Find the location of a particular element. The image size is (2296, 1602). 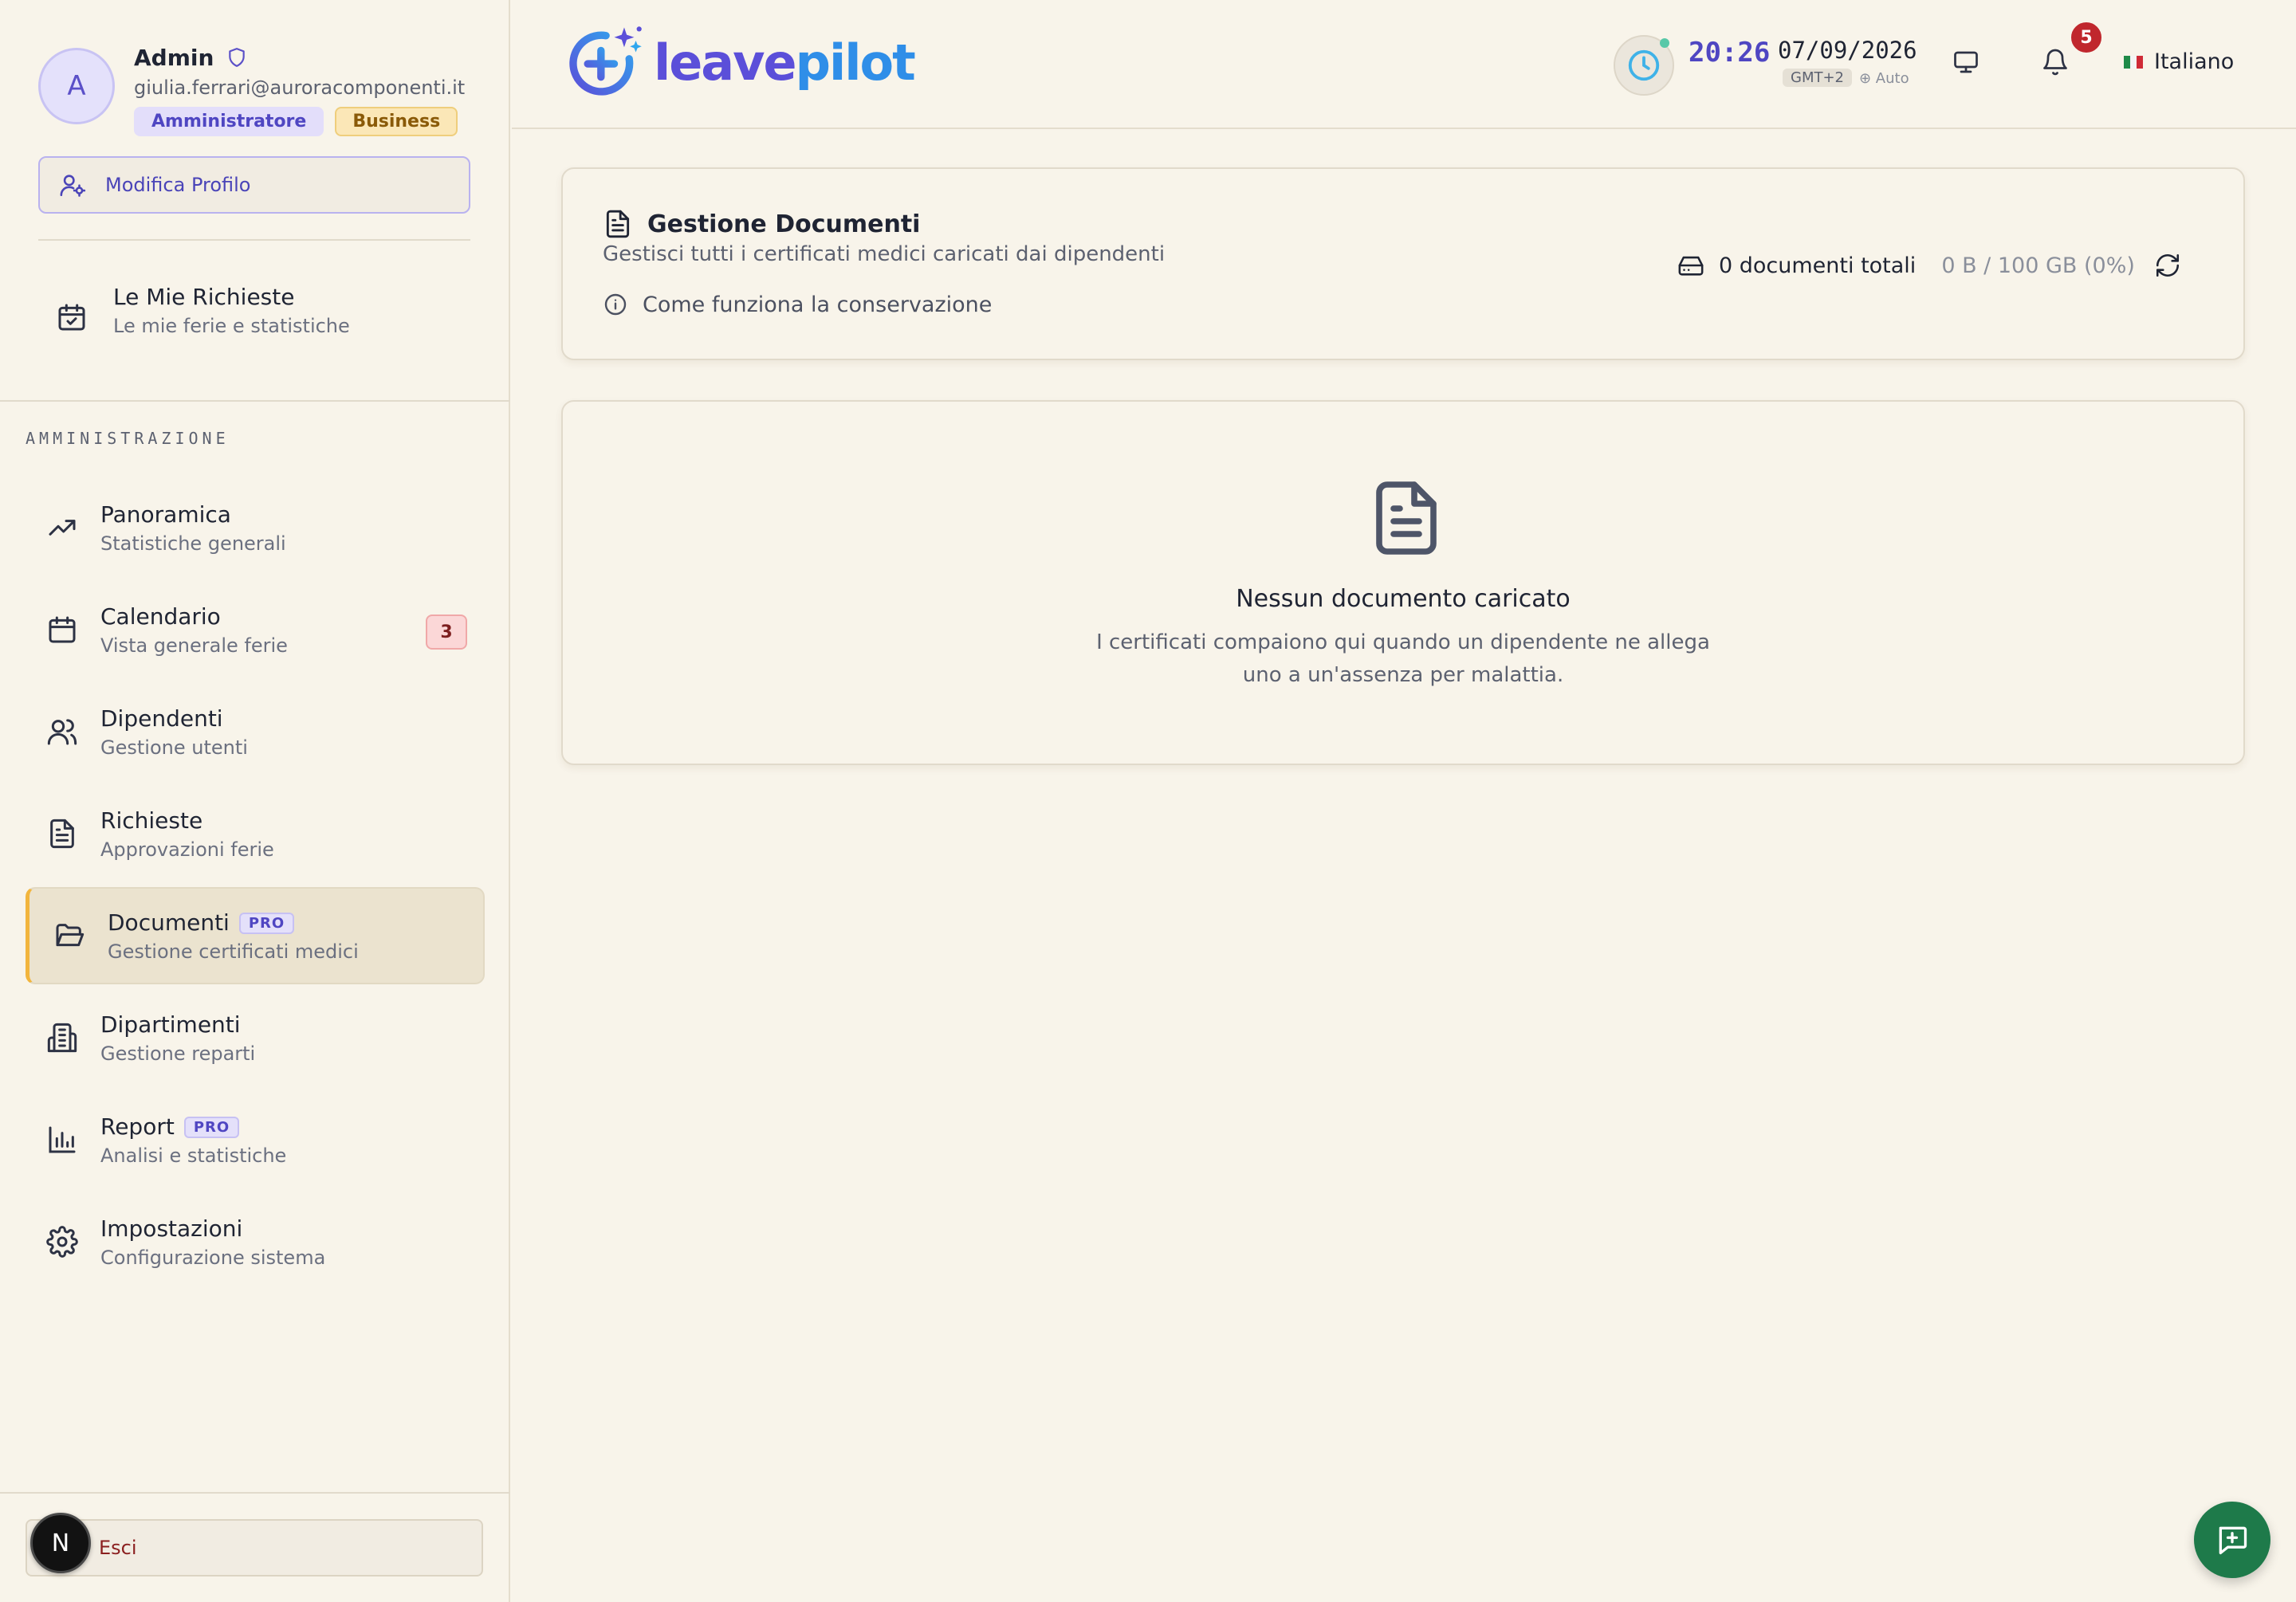

logo-mark-icon is located at coordinates (604, 62).